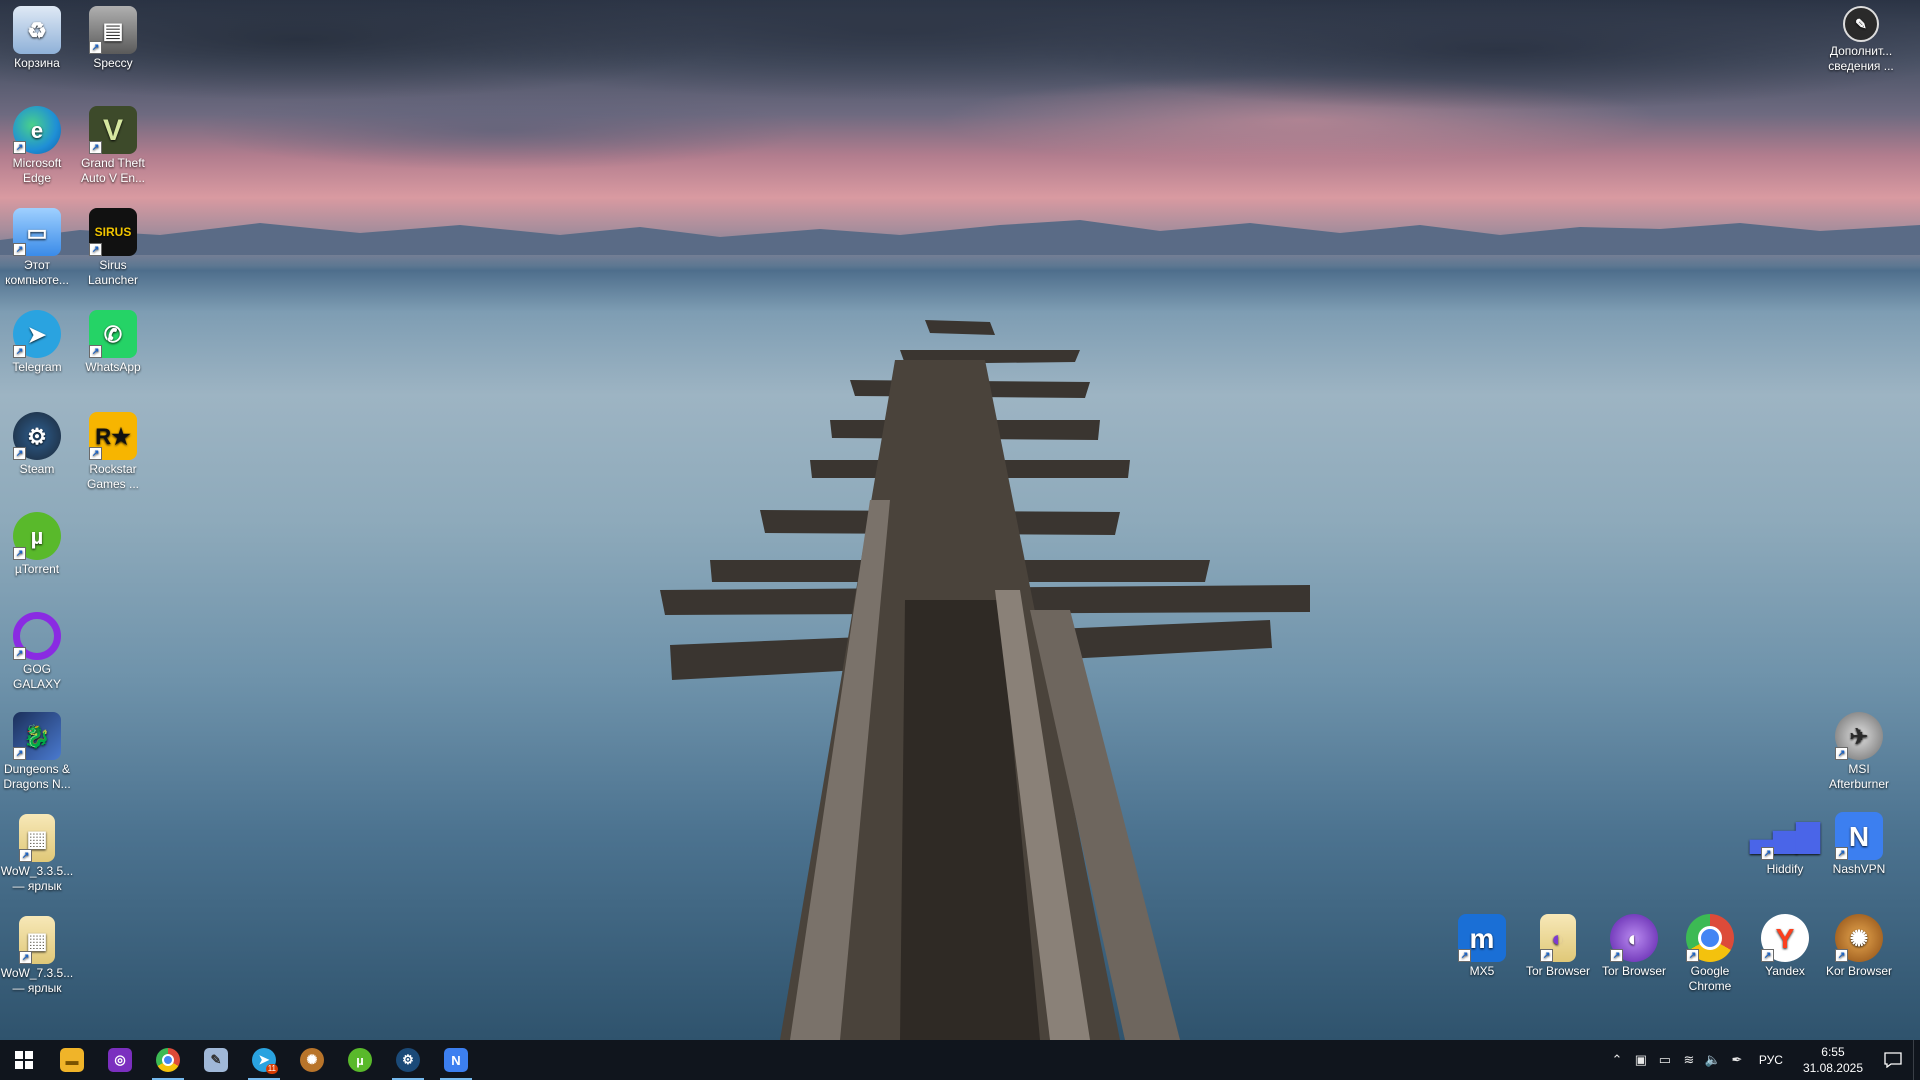 The width and height of the screenshot is (1920, 1080). I want to click on notification-icon, so click(1893, 1060).